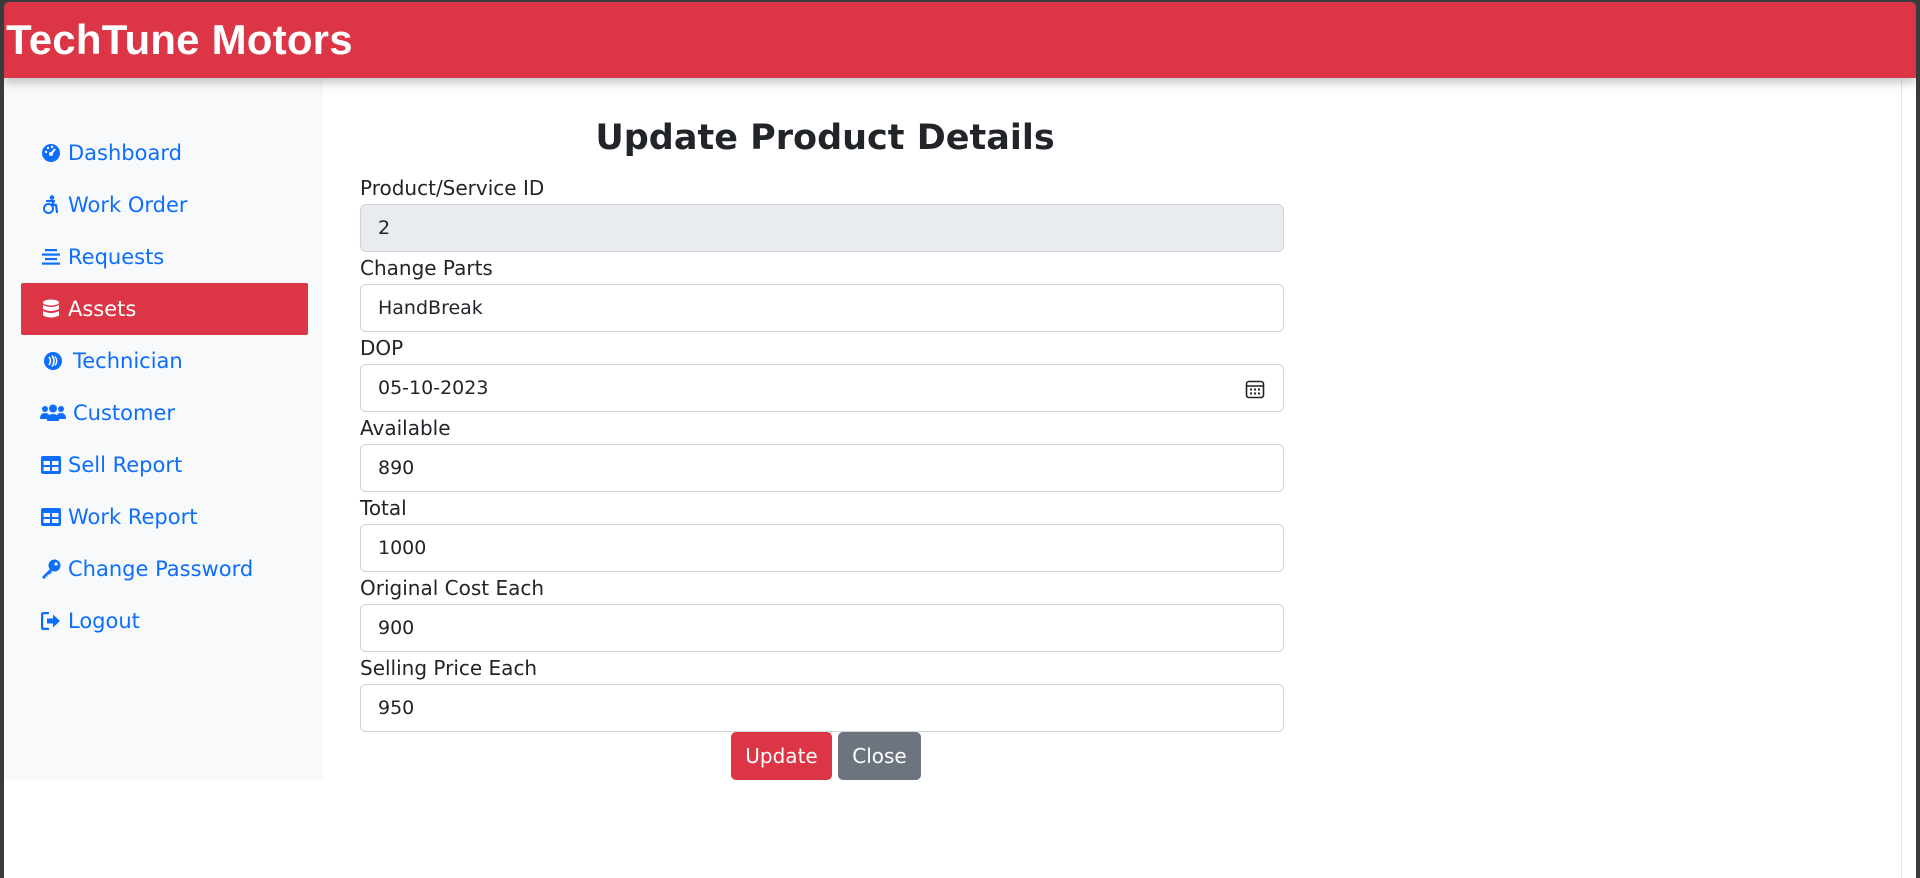  What do you see at coordinates (960, 40) in the screenshot?
I see `top-navbar: TechTune Motors` at bounding box center [960, 40].